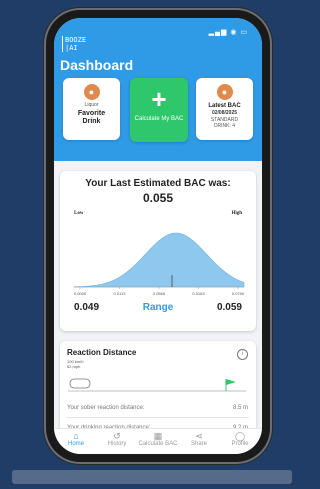 The image size is (320, 489). Describe the element at coordinates (159, 119) in the screenshot. I see `calculate-bac-label: Calculate My BAC` at that location.